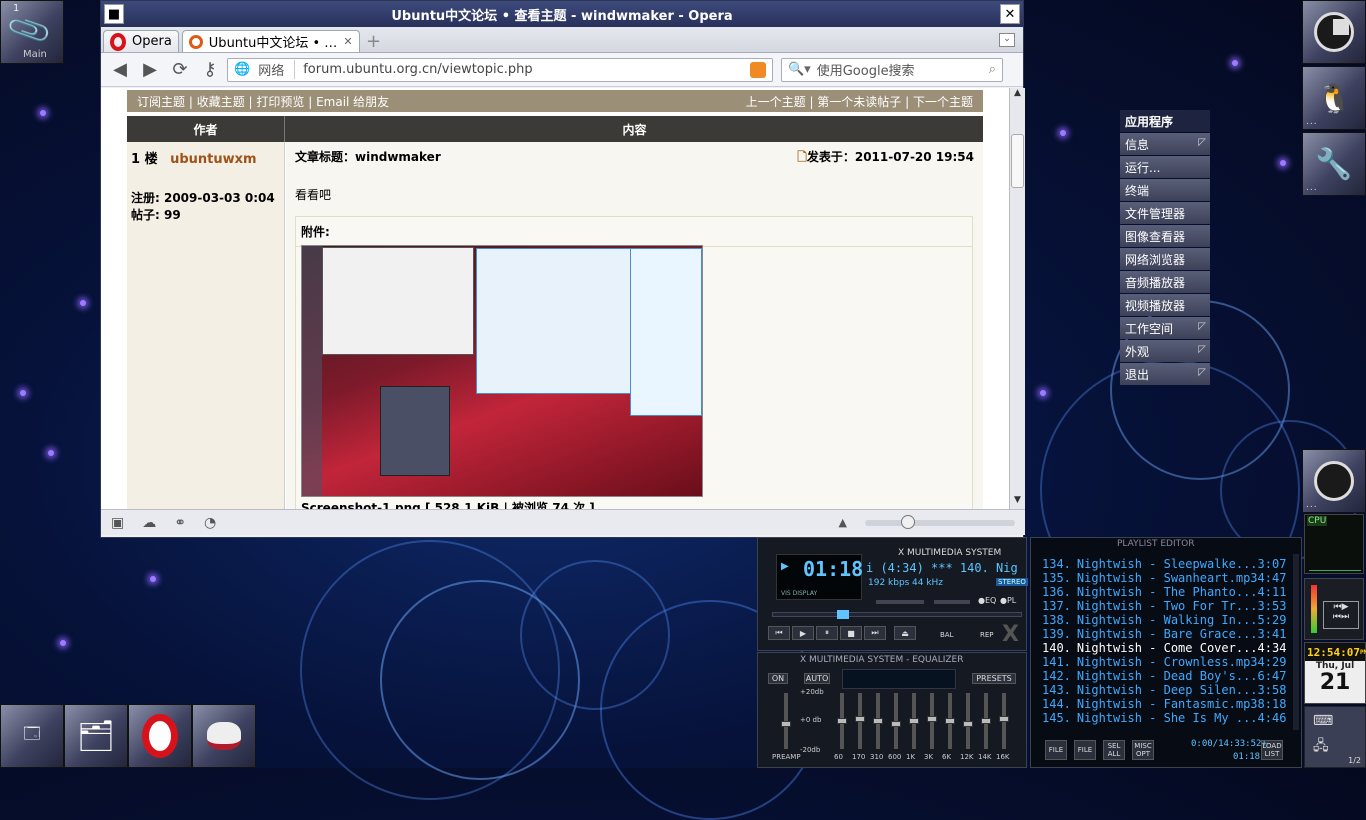 The image size is (1366, 820). Describe the element at coordinates (908, 521) in the screenshot. I see `zoom-slider-knob` at that location.